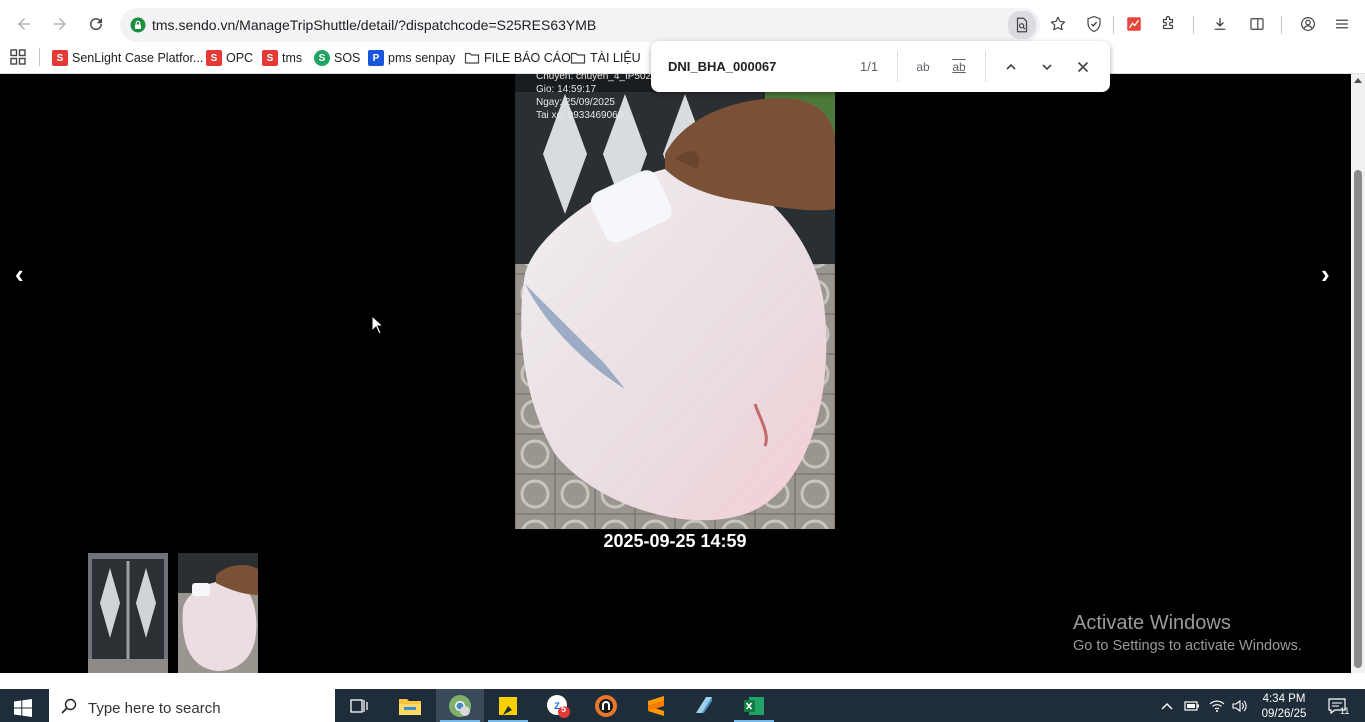 Image resolution: width=1365 pixels, height=722 pixels. I want to click on overlay-driver: Tai xe: 0933469069, so click(580, 115).